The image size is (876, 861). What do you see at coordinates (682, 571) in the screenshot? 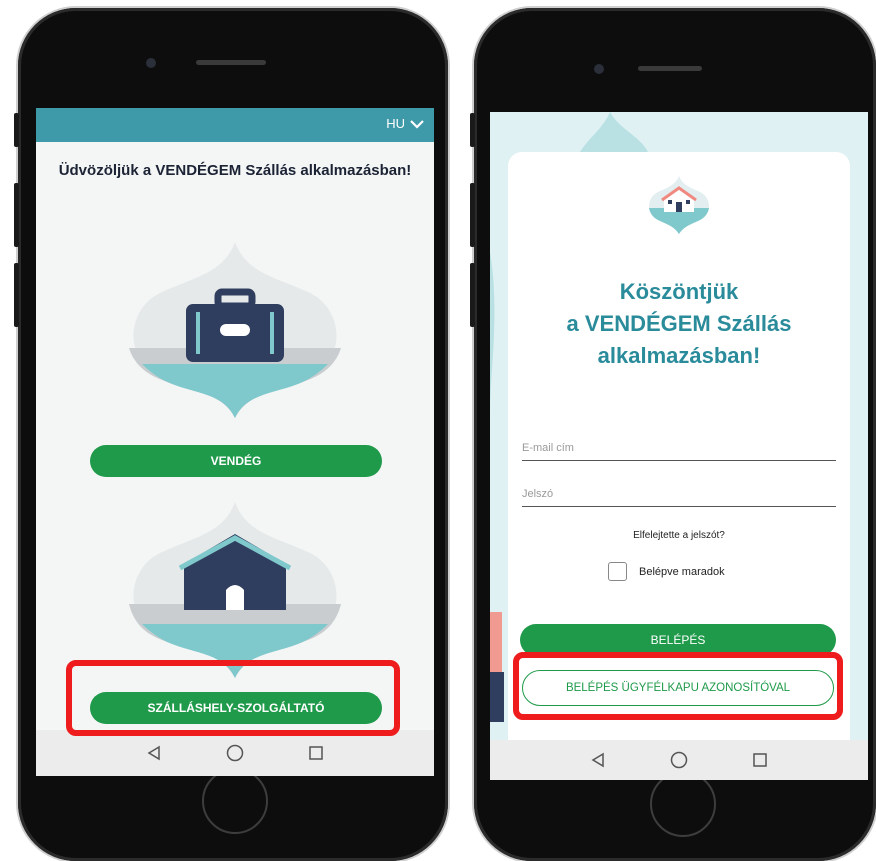
I see `remember-me-label: Belépve maradok` at bounding box center [682, 571].